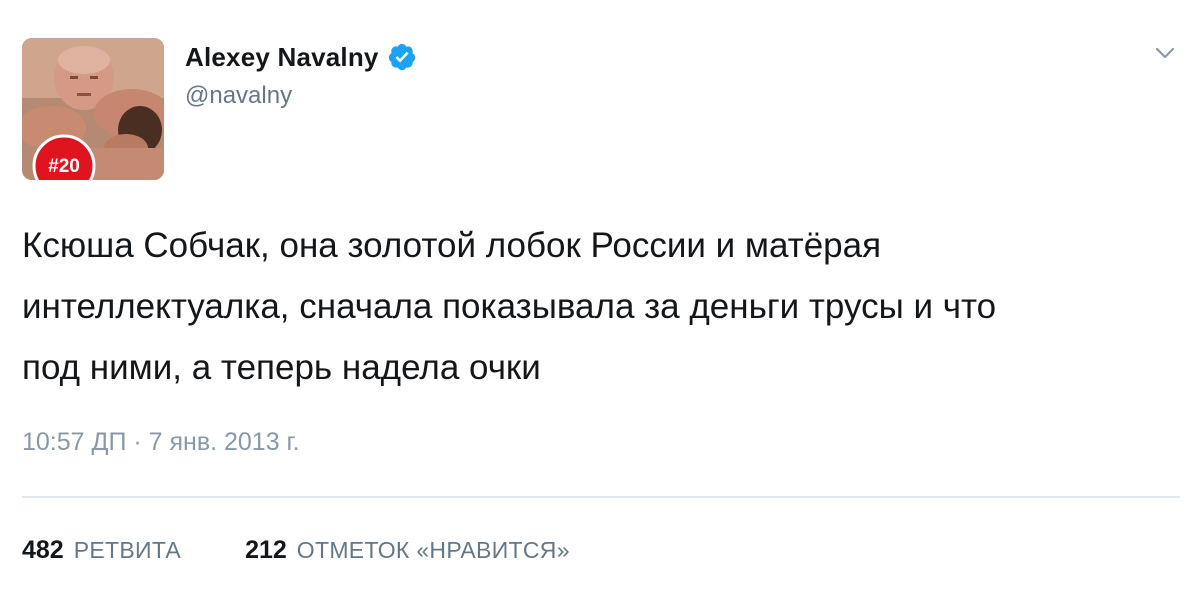 This screenshot has width=1200, height=604. I want to click on like-count-stat: 212 ОТМЕТОК «НРАВИТСЯ», so click(407, 550).